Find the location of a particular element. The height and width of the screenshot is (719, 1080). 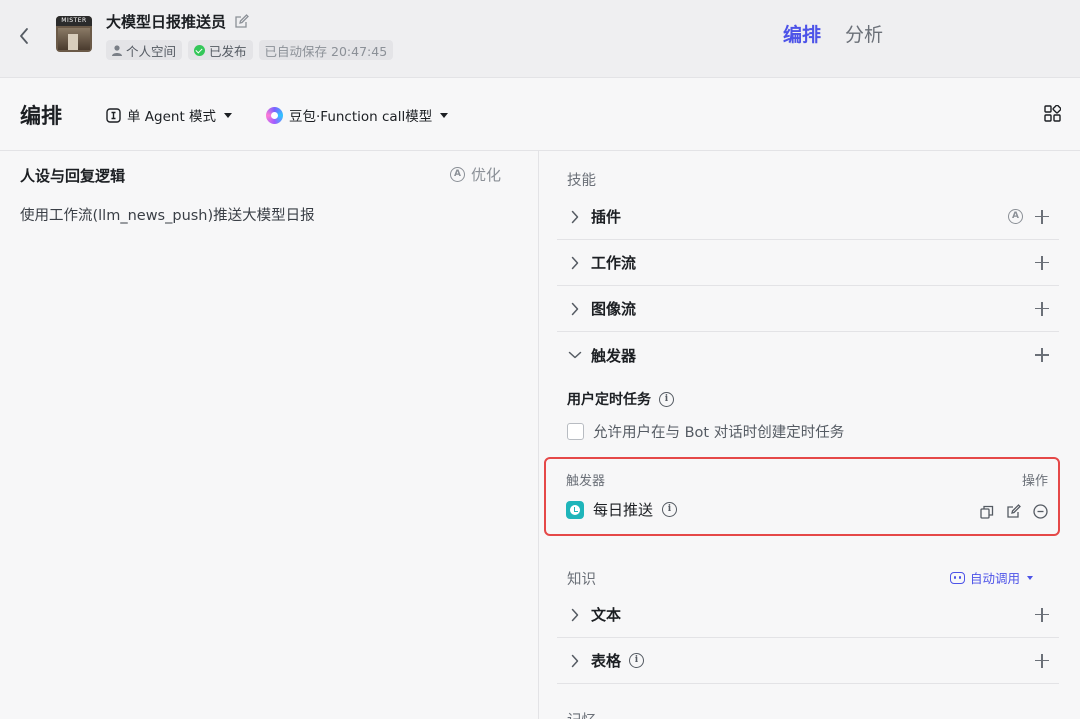

layout-grid-button is located at coordinates (1053, 113).